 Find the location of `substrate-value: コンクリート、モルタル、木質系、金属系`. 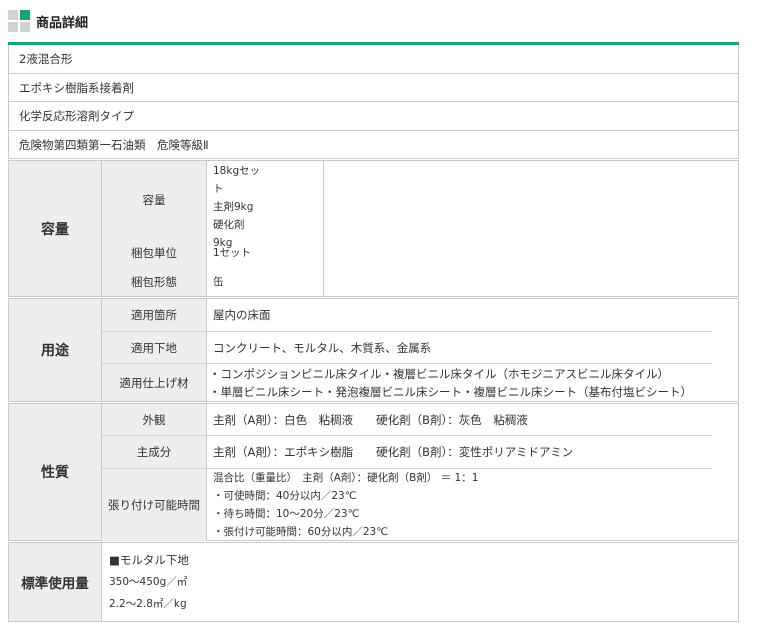

substrate-value: コンクリート、モルタル、木質系、金属系 is located at coordinates (322, 347).